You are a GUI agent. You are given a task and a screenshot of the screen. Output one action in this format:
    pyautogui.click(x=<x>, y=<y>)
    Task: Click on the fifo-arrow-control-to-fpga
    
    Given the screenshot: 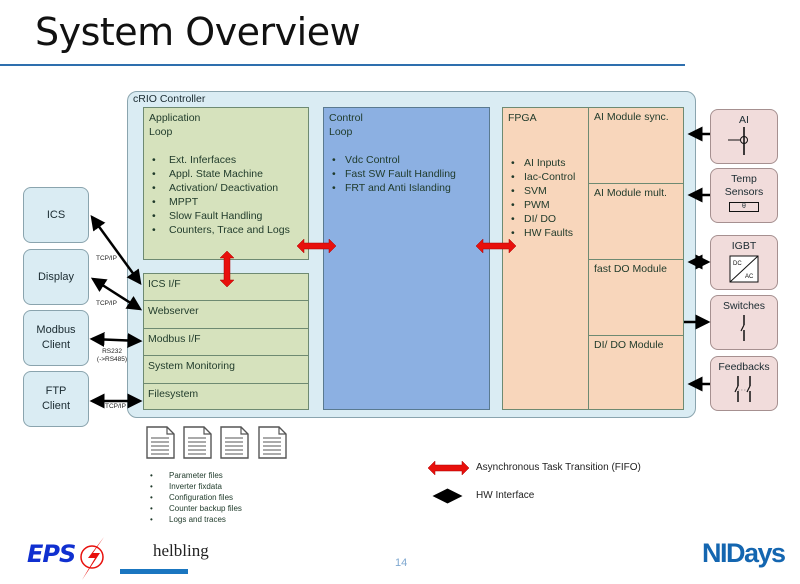 What is the action you would take?
    pyautogui.click(x=496, y=246)
    